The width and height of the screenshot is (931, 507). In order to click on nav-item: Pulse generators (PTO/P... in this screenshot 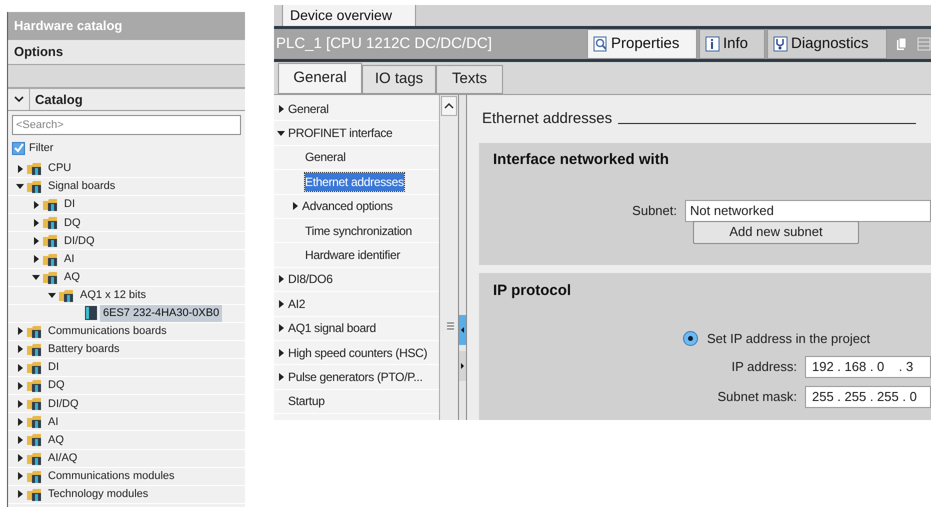, I will do `click(355, 377)`.